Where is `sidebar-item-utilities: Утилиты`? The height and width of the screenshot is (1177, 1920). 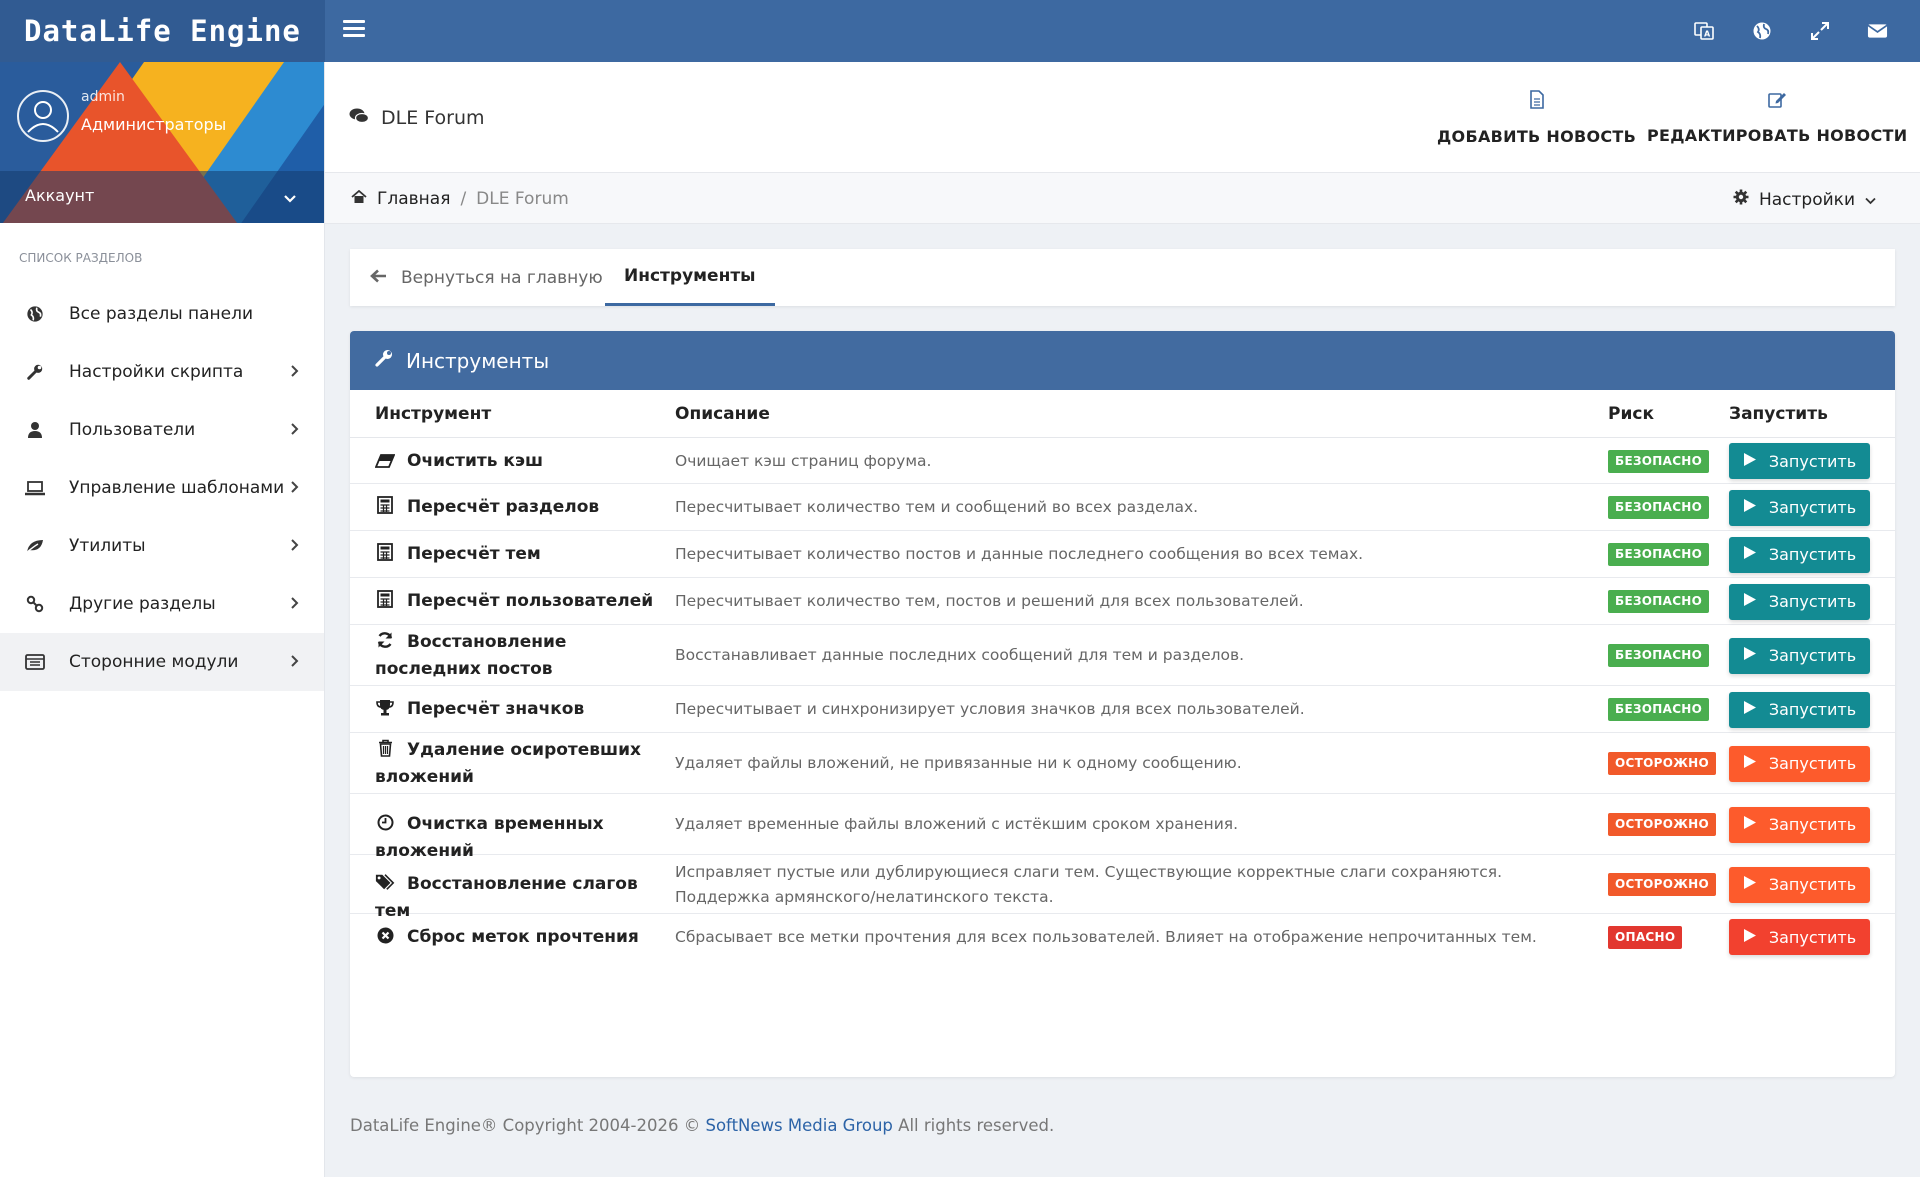
sidebar-item-utilities: Утилиты is located at coordinates (162, 546).